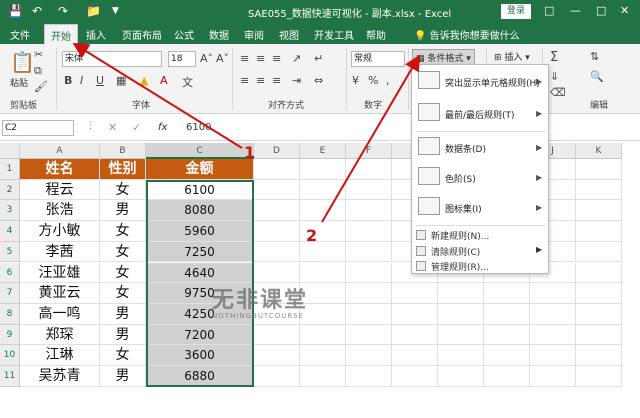  I want to click on phonetic-icon: 文, so click(187, 82).